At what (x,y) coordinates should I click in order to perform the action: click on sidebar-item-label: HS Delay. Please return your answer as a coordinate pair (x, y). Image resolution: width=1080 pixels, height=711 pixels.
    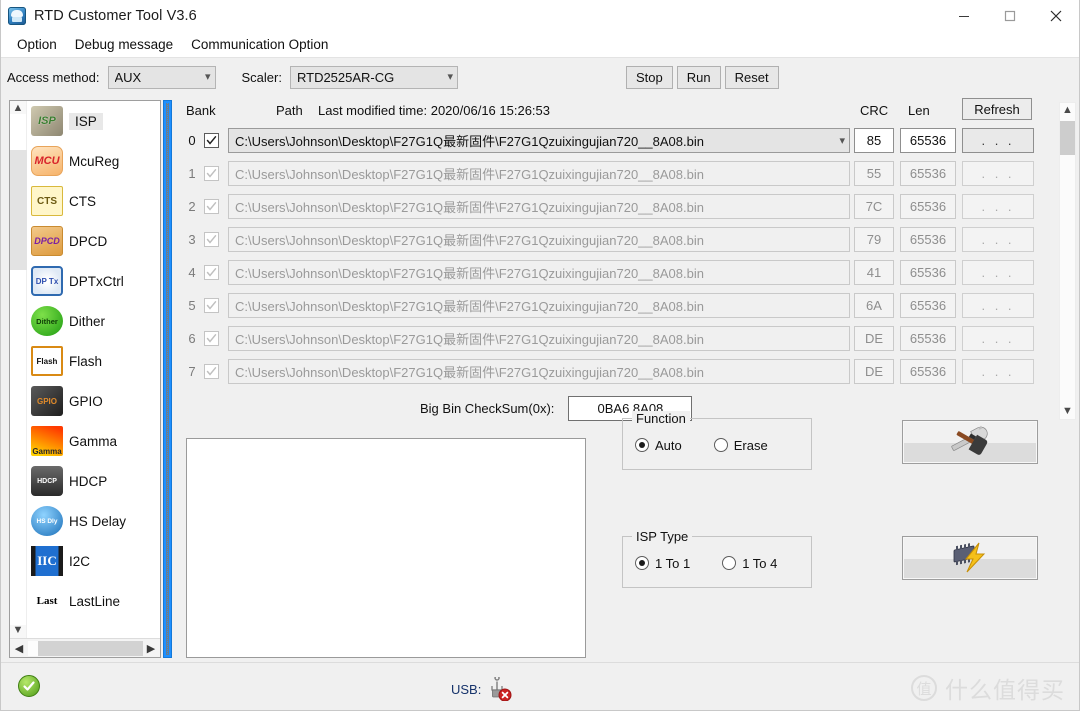
    Looking at the image, I should click on (98, 521).